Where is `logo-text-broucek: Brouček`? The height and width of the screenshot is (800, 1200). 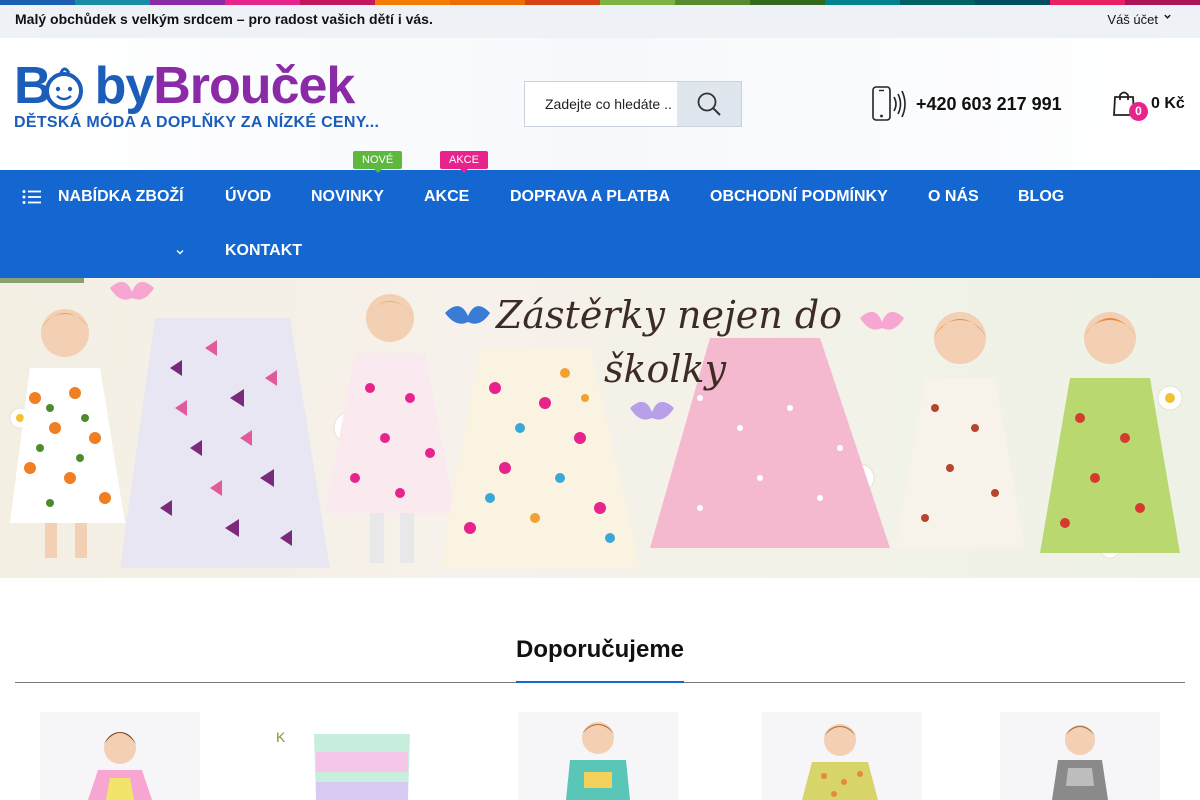 logo-text-broucek: Brouček is located at coordinates (254, 86).